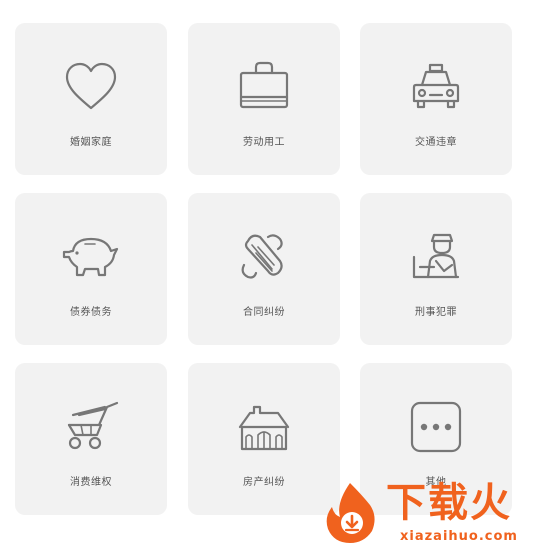 This screenshot has width=537, height=550. I want to click on watermark-url: xiazaihuo.com, so click(459, 536).